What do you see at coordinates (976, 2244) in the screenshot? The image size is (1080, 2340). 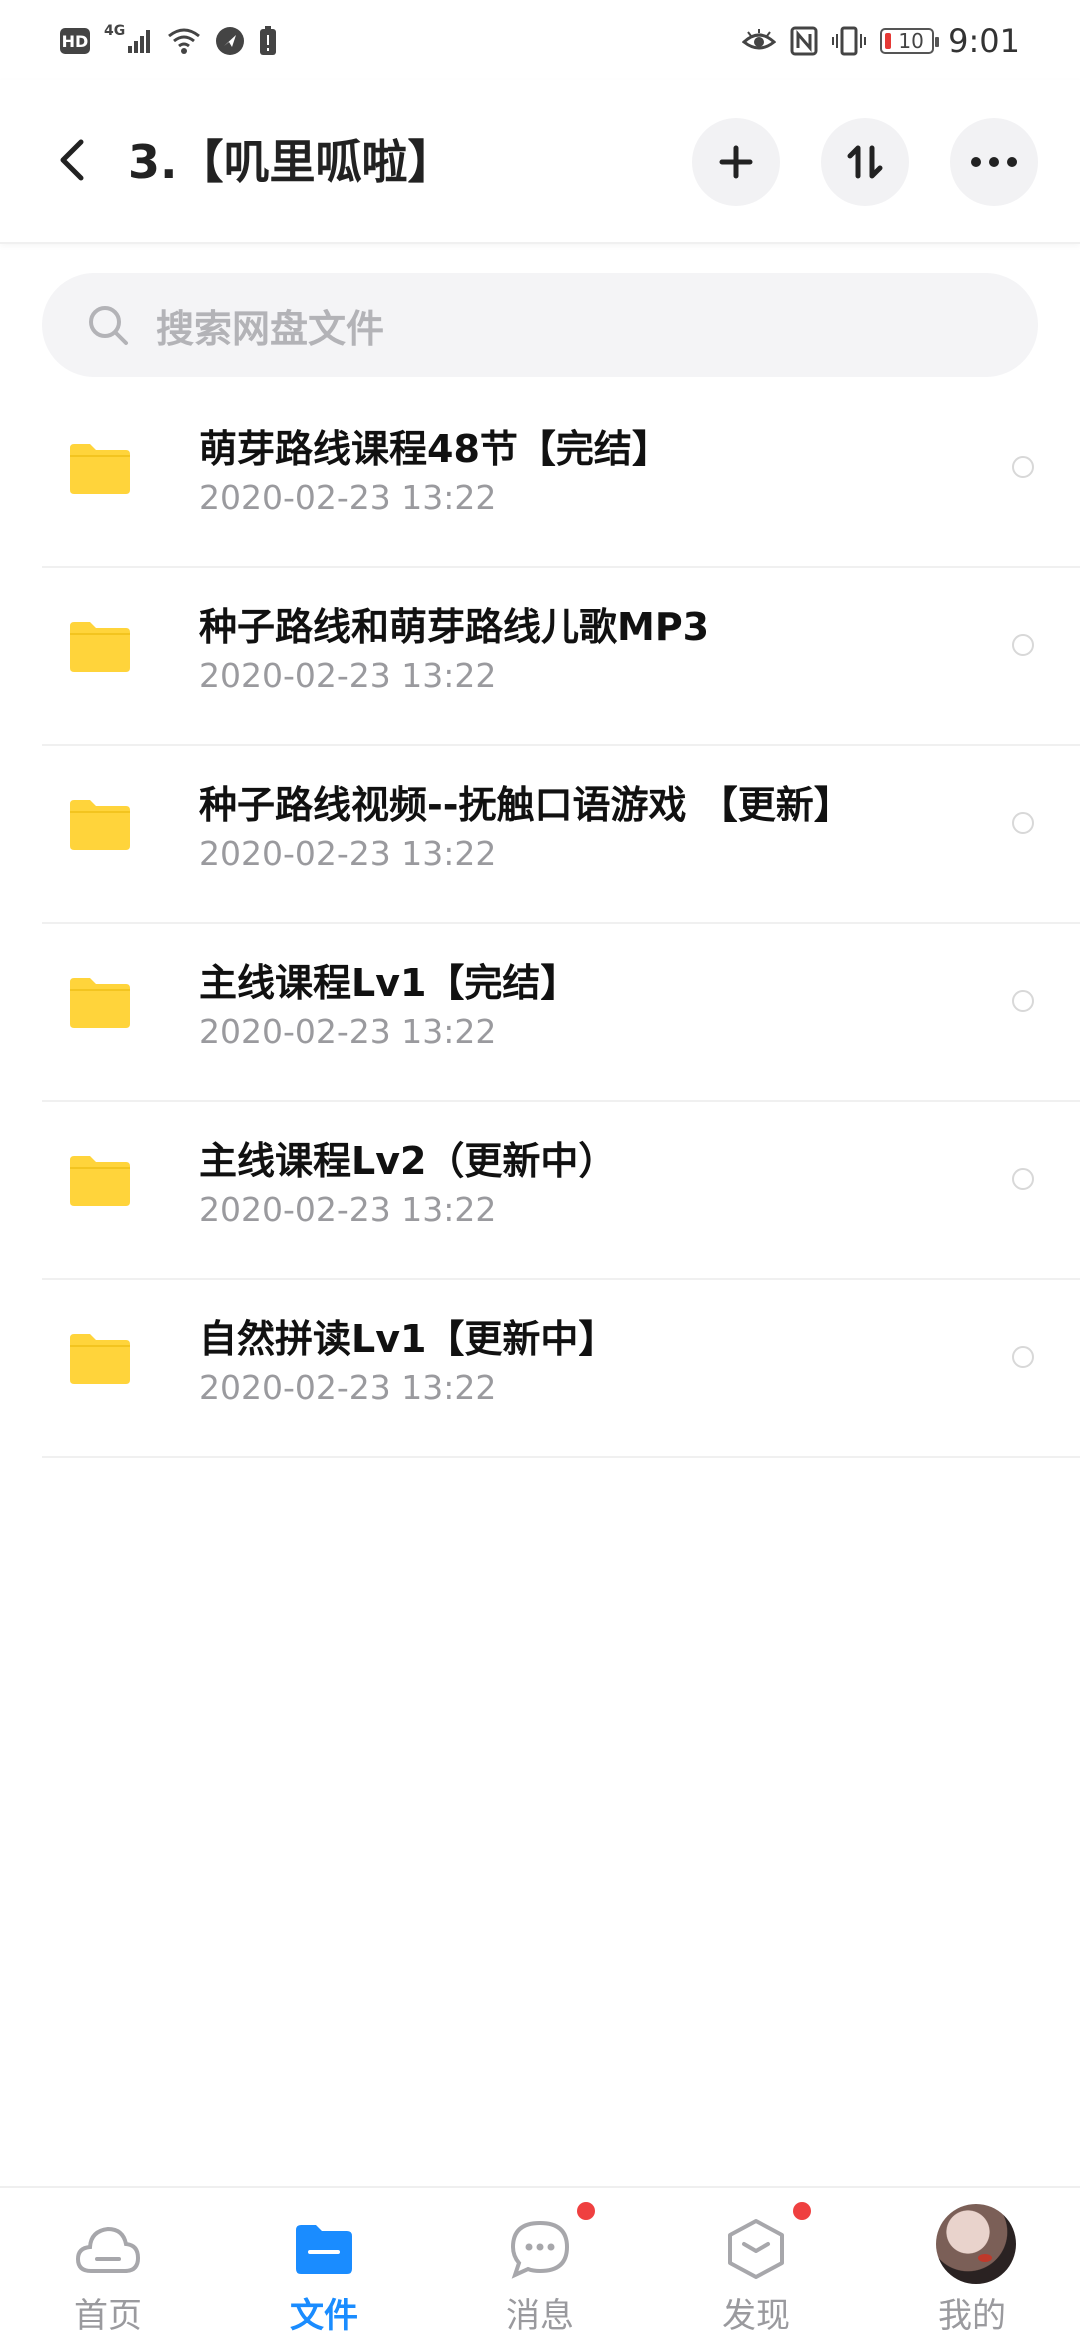 I see `avatar` at bounding box center [976, 2244].